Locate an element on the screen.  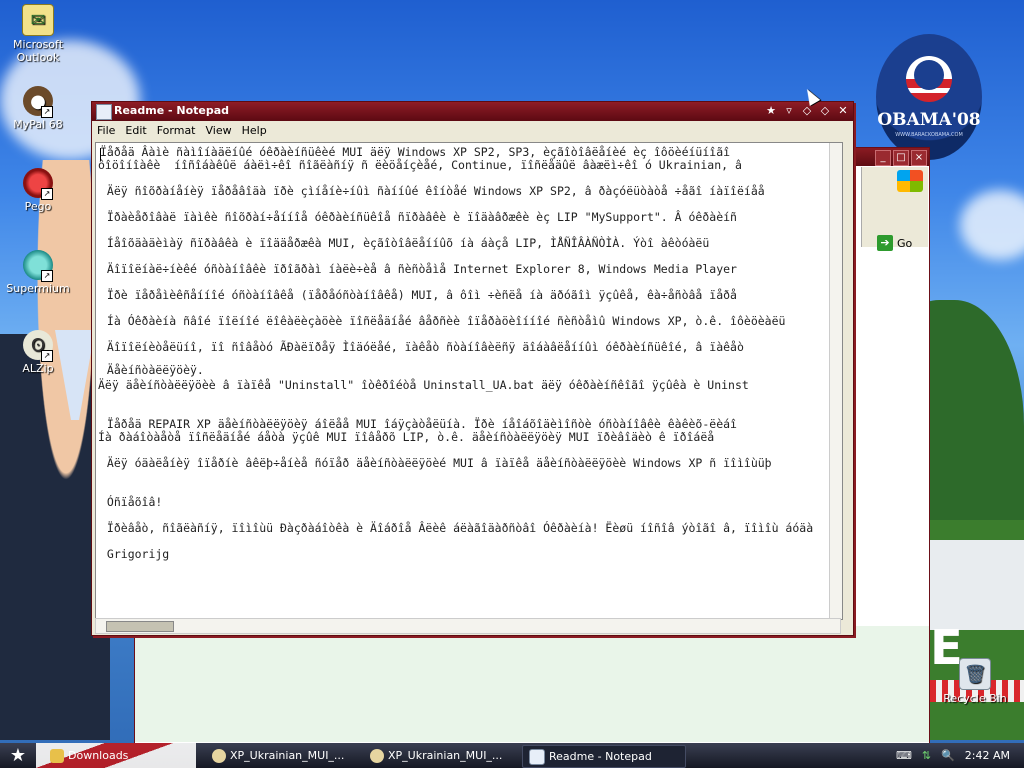
minimize-button: _ is located at coordinates (883, 158).